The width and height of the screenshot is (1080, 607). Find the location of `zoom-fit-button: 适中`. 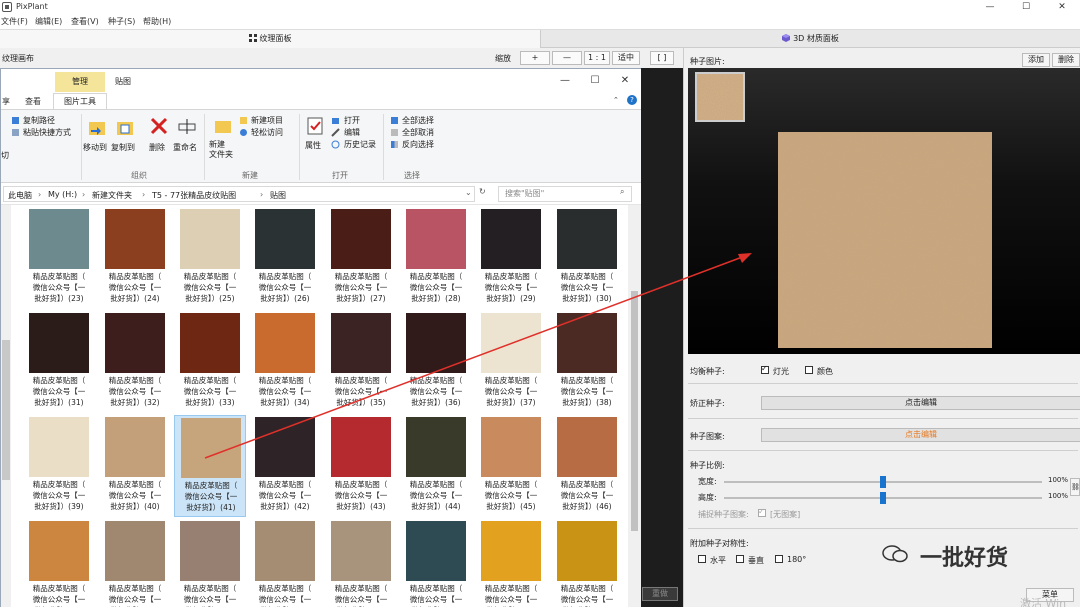

zoom-fit-button: 适中 is located at coordinates (626, 58).